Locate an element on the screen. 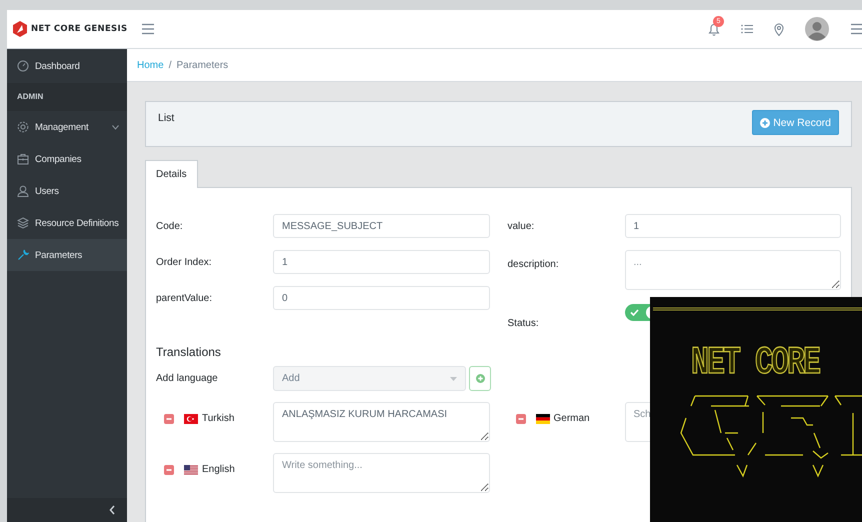 The width and height of the screenshot is (862, 522). location-pin-icon is located at coordinates (779, 29).